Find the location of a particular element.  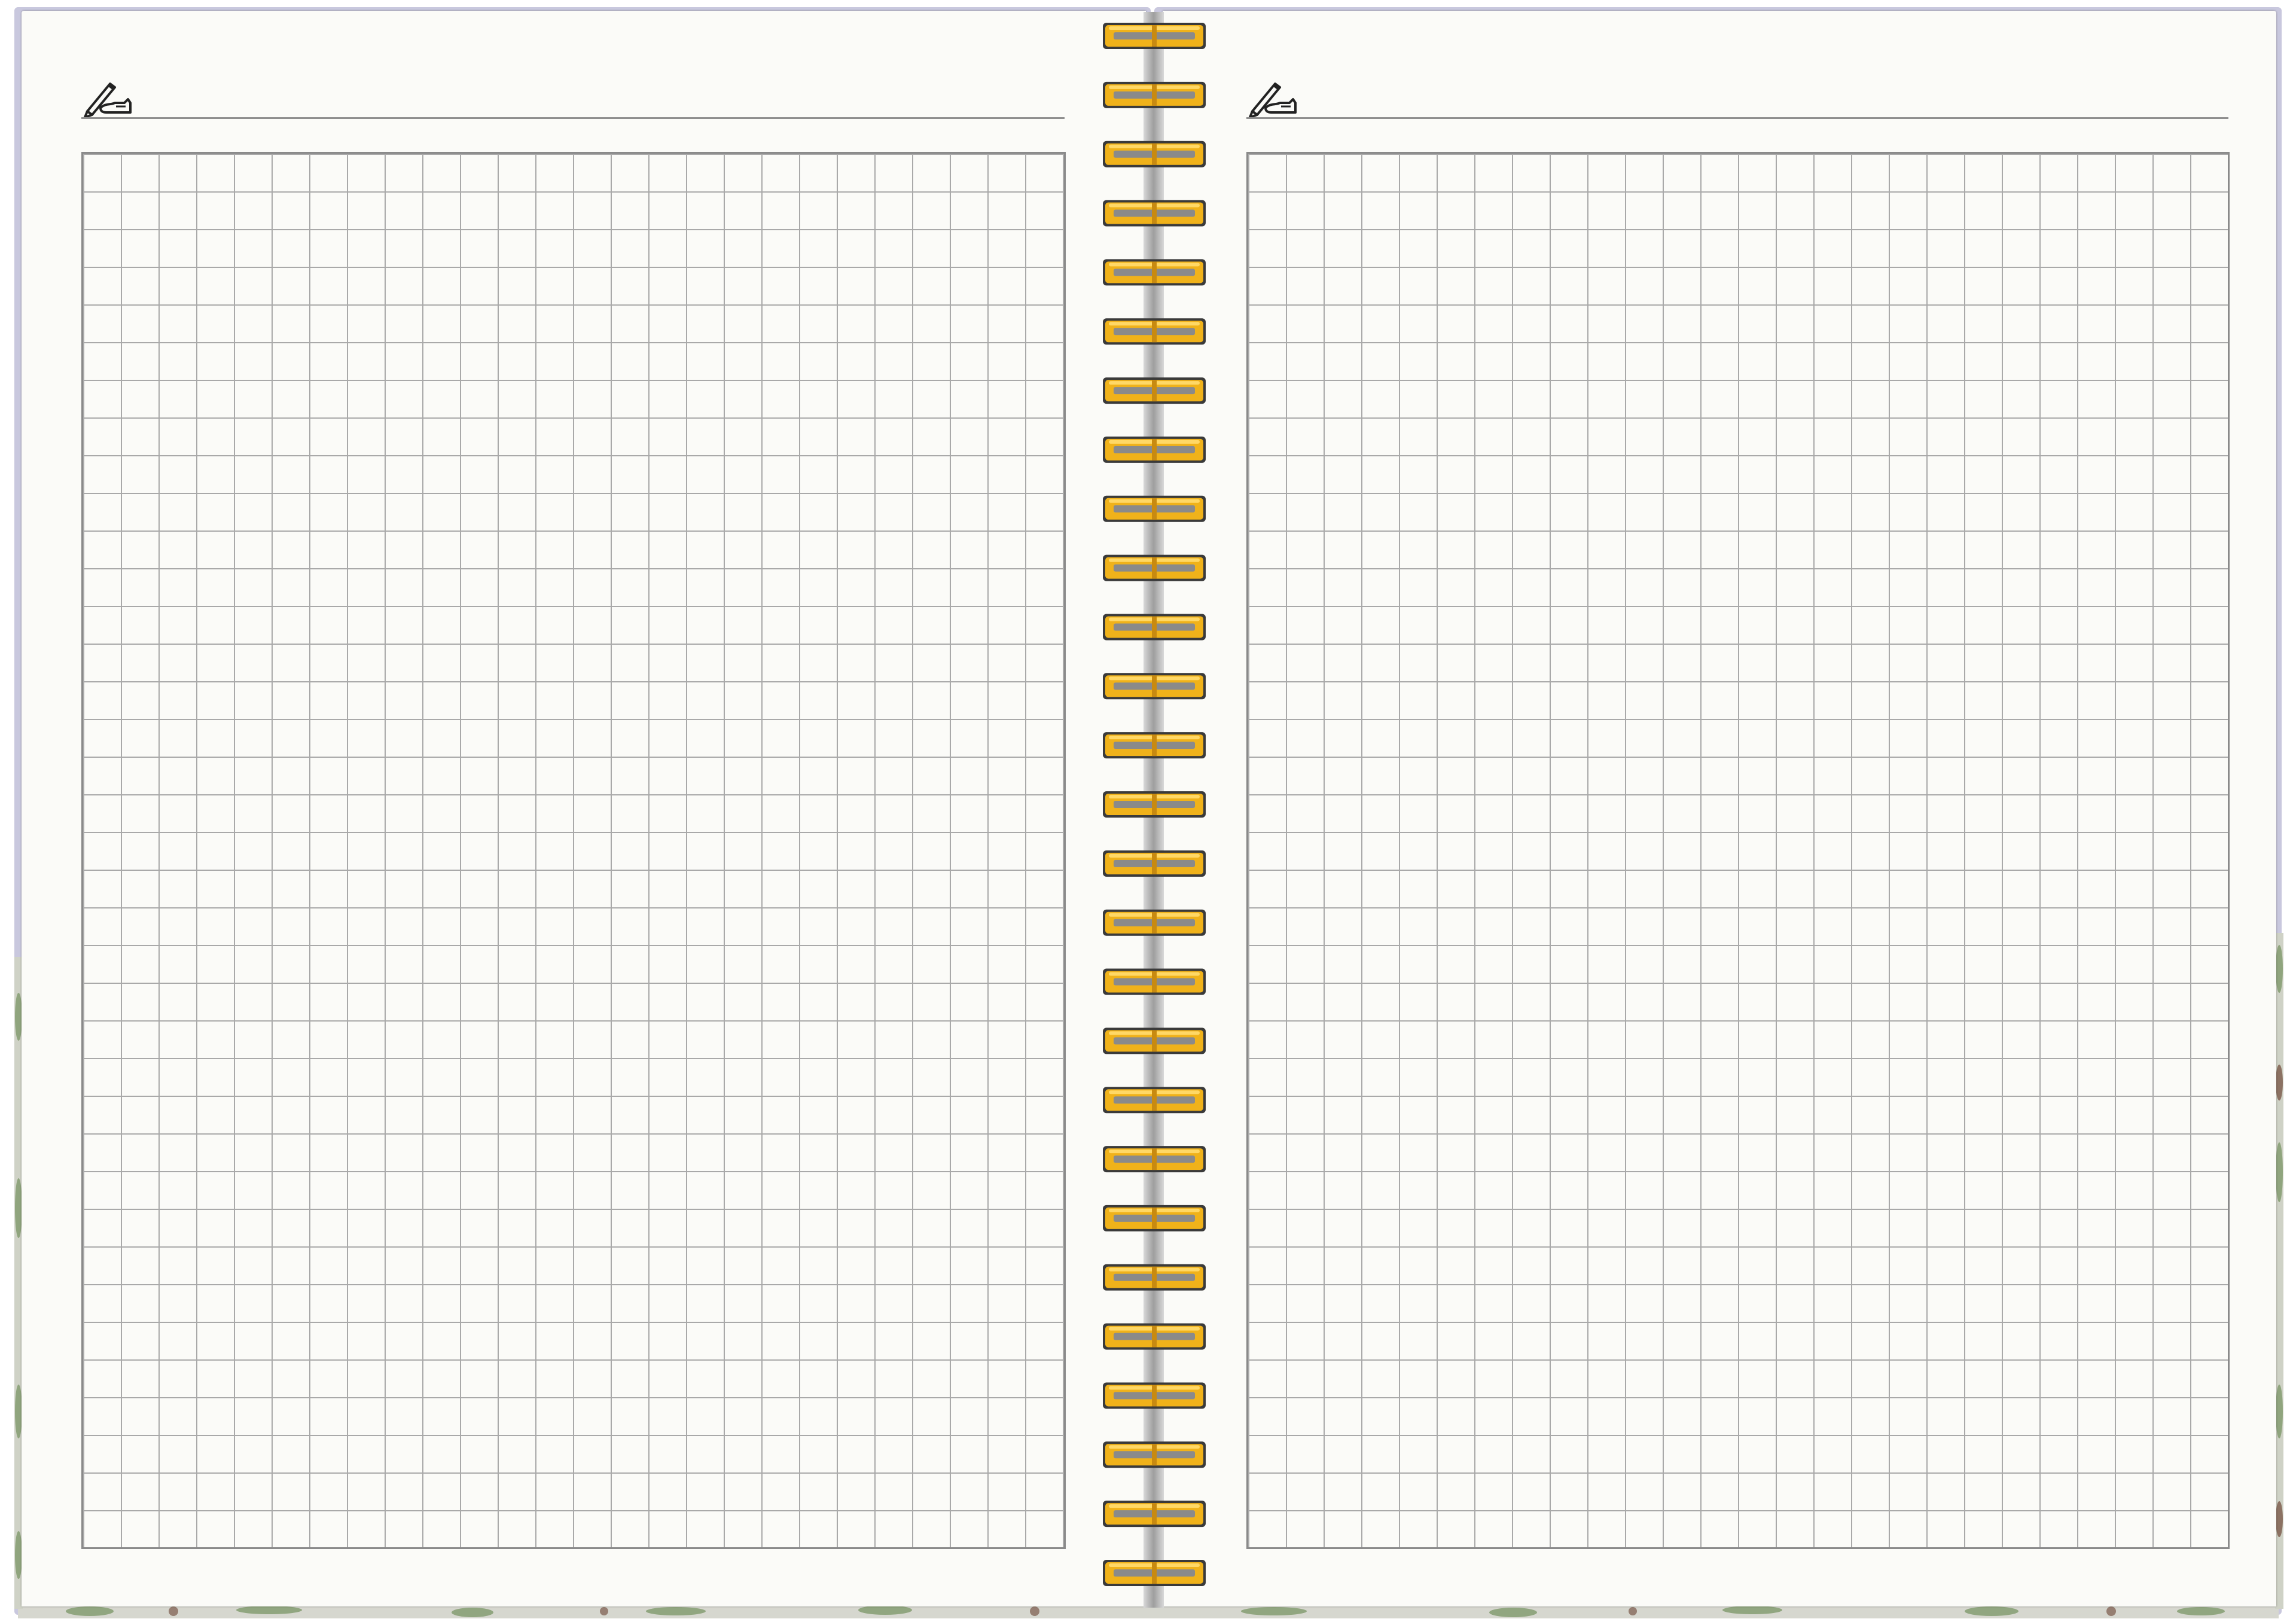

floral-cover-strip-right is located at coordinates (2279, 1271).